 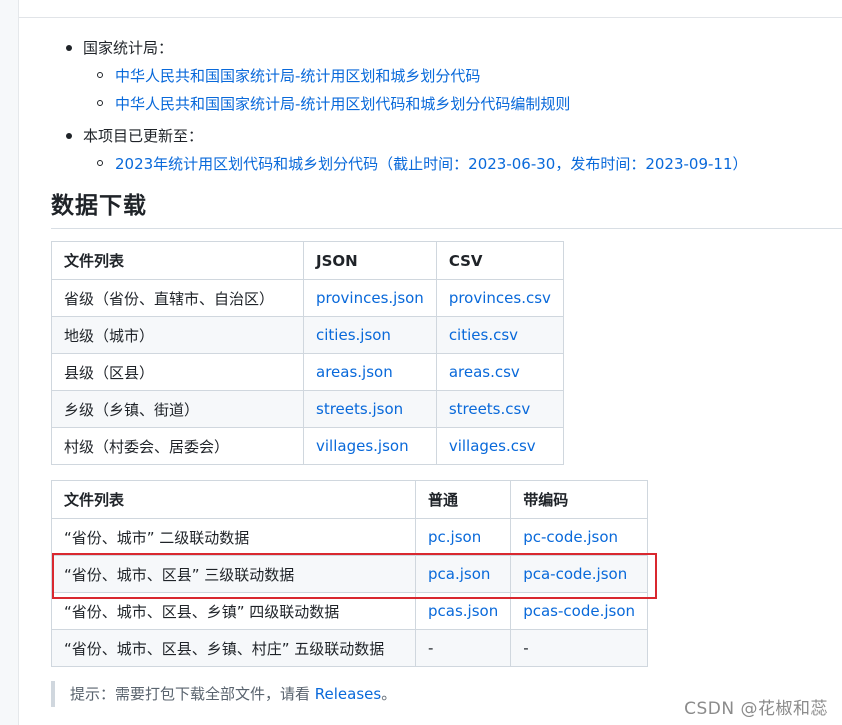 What do you see at coordinates (446, 207) in the screenshot?
I see `section-title: 数据下载` at bounding box center [446, 207].